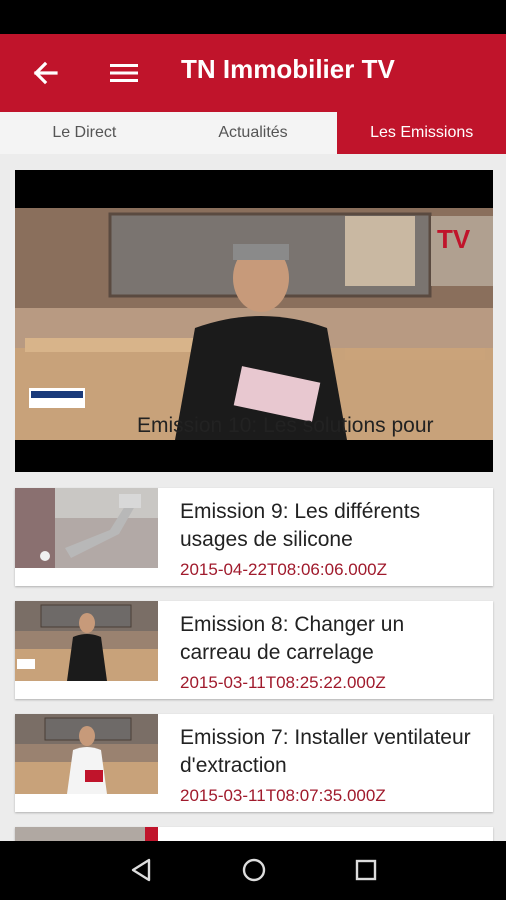 Image resolution: width=506 pixels, height=900 pixels. What do you see at coordinates (283, 682) in the screenshot?
I see `emission-date: 2015-03-11T08:25:22.000Z` at bounding box center [283, 682].